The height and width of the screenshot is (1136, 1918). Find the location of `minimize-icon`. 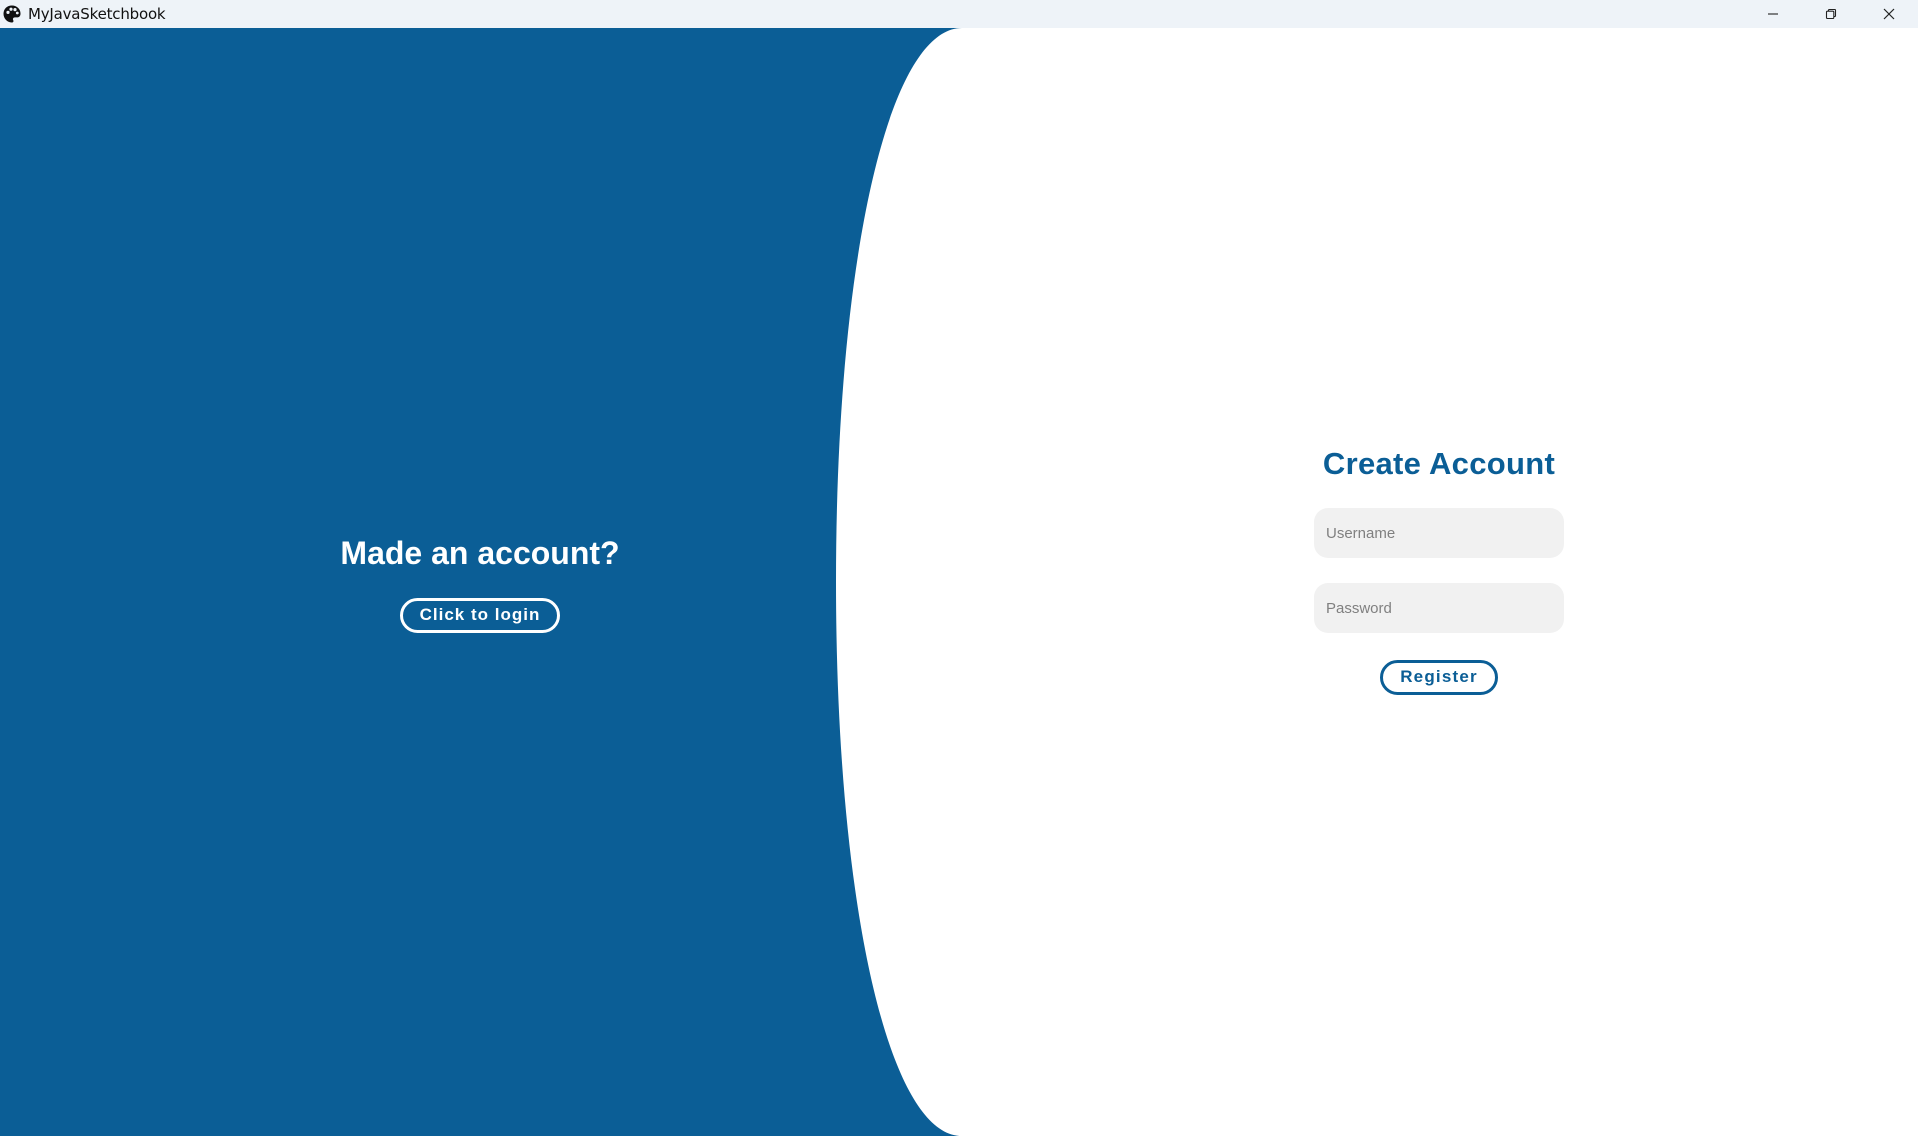

minimize-icon is located at coordinates (1773, 14).